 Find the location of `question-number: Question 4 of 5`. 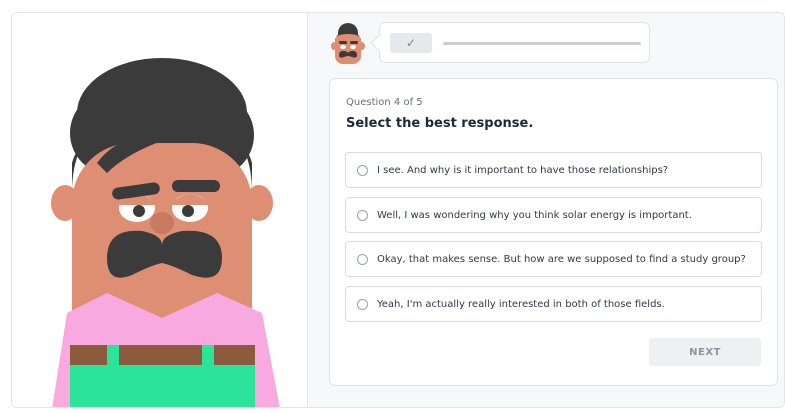

question-number: Question 4 of 5 is located at coordinates (384, 102).